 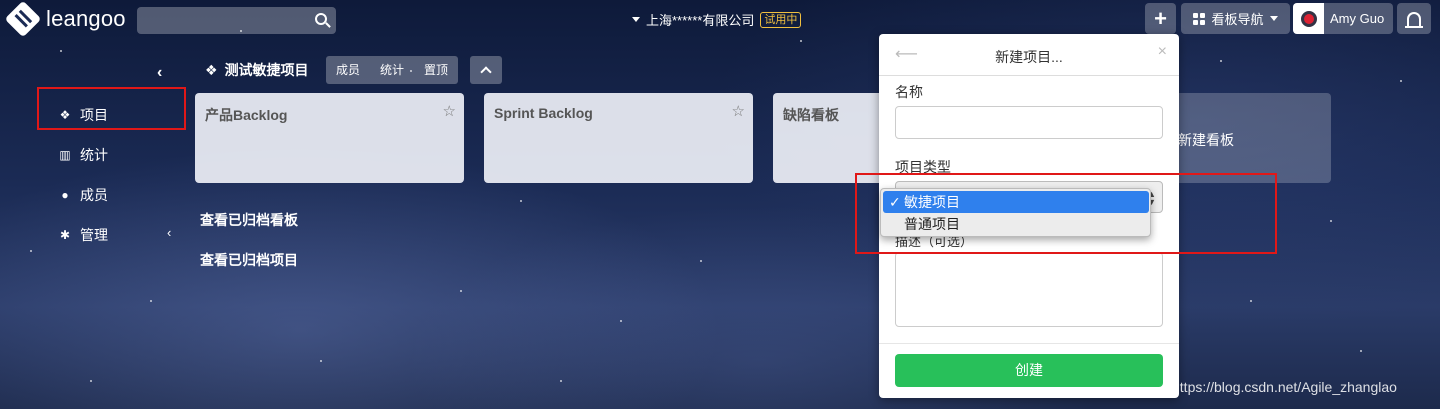 I want to click on board-nav-button: 看板导航, so click(x=1235, y=18).